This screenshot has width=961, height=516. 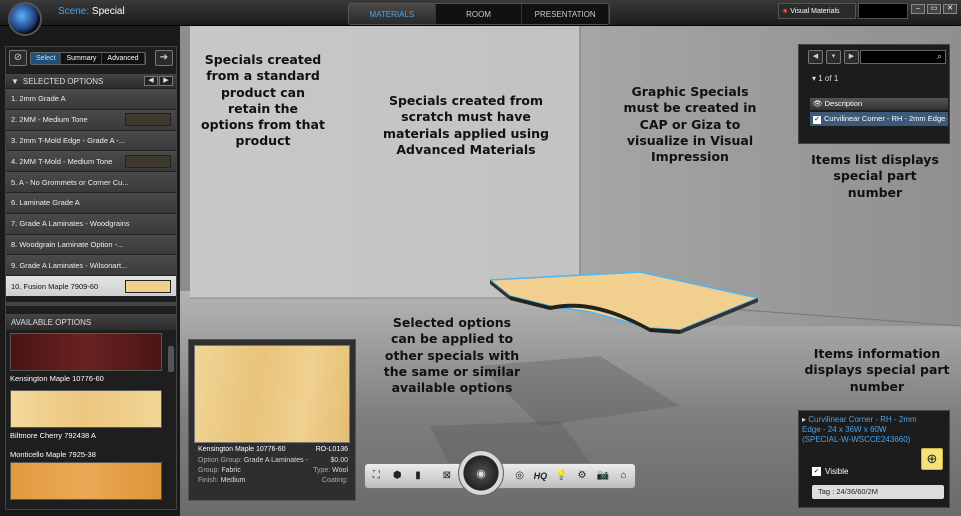 I want to click on item-row: ✓ Curvilinear Corner - RH - 2mm Edge -, so click(x=879, y=119).